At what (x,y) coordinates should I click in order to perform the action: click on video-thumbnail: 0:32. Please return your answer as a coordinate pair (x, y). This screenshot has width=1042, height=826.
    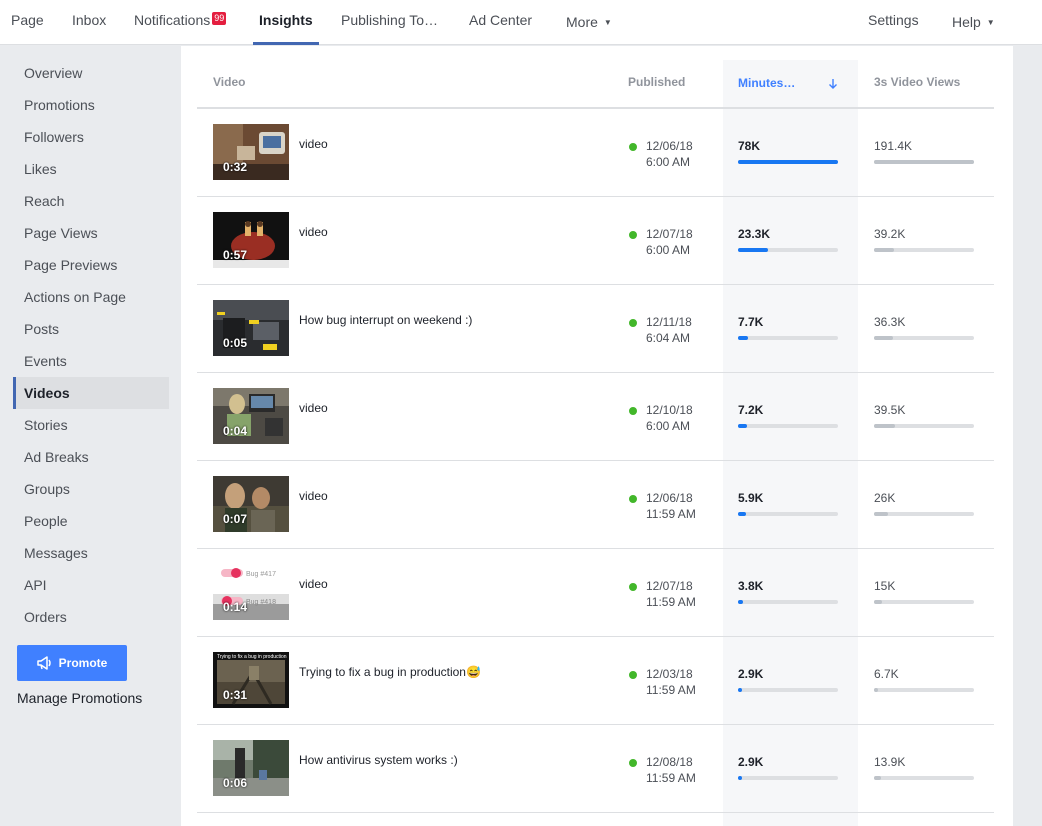
    Looking at the image, I should click on (251, 152).